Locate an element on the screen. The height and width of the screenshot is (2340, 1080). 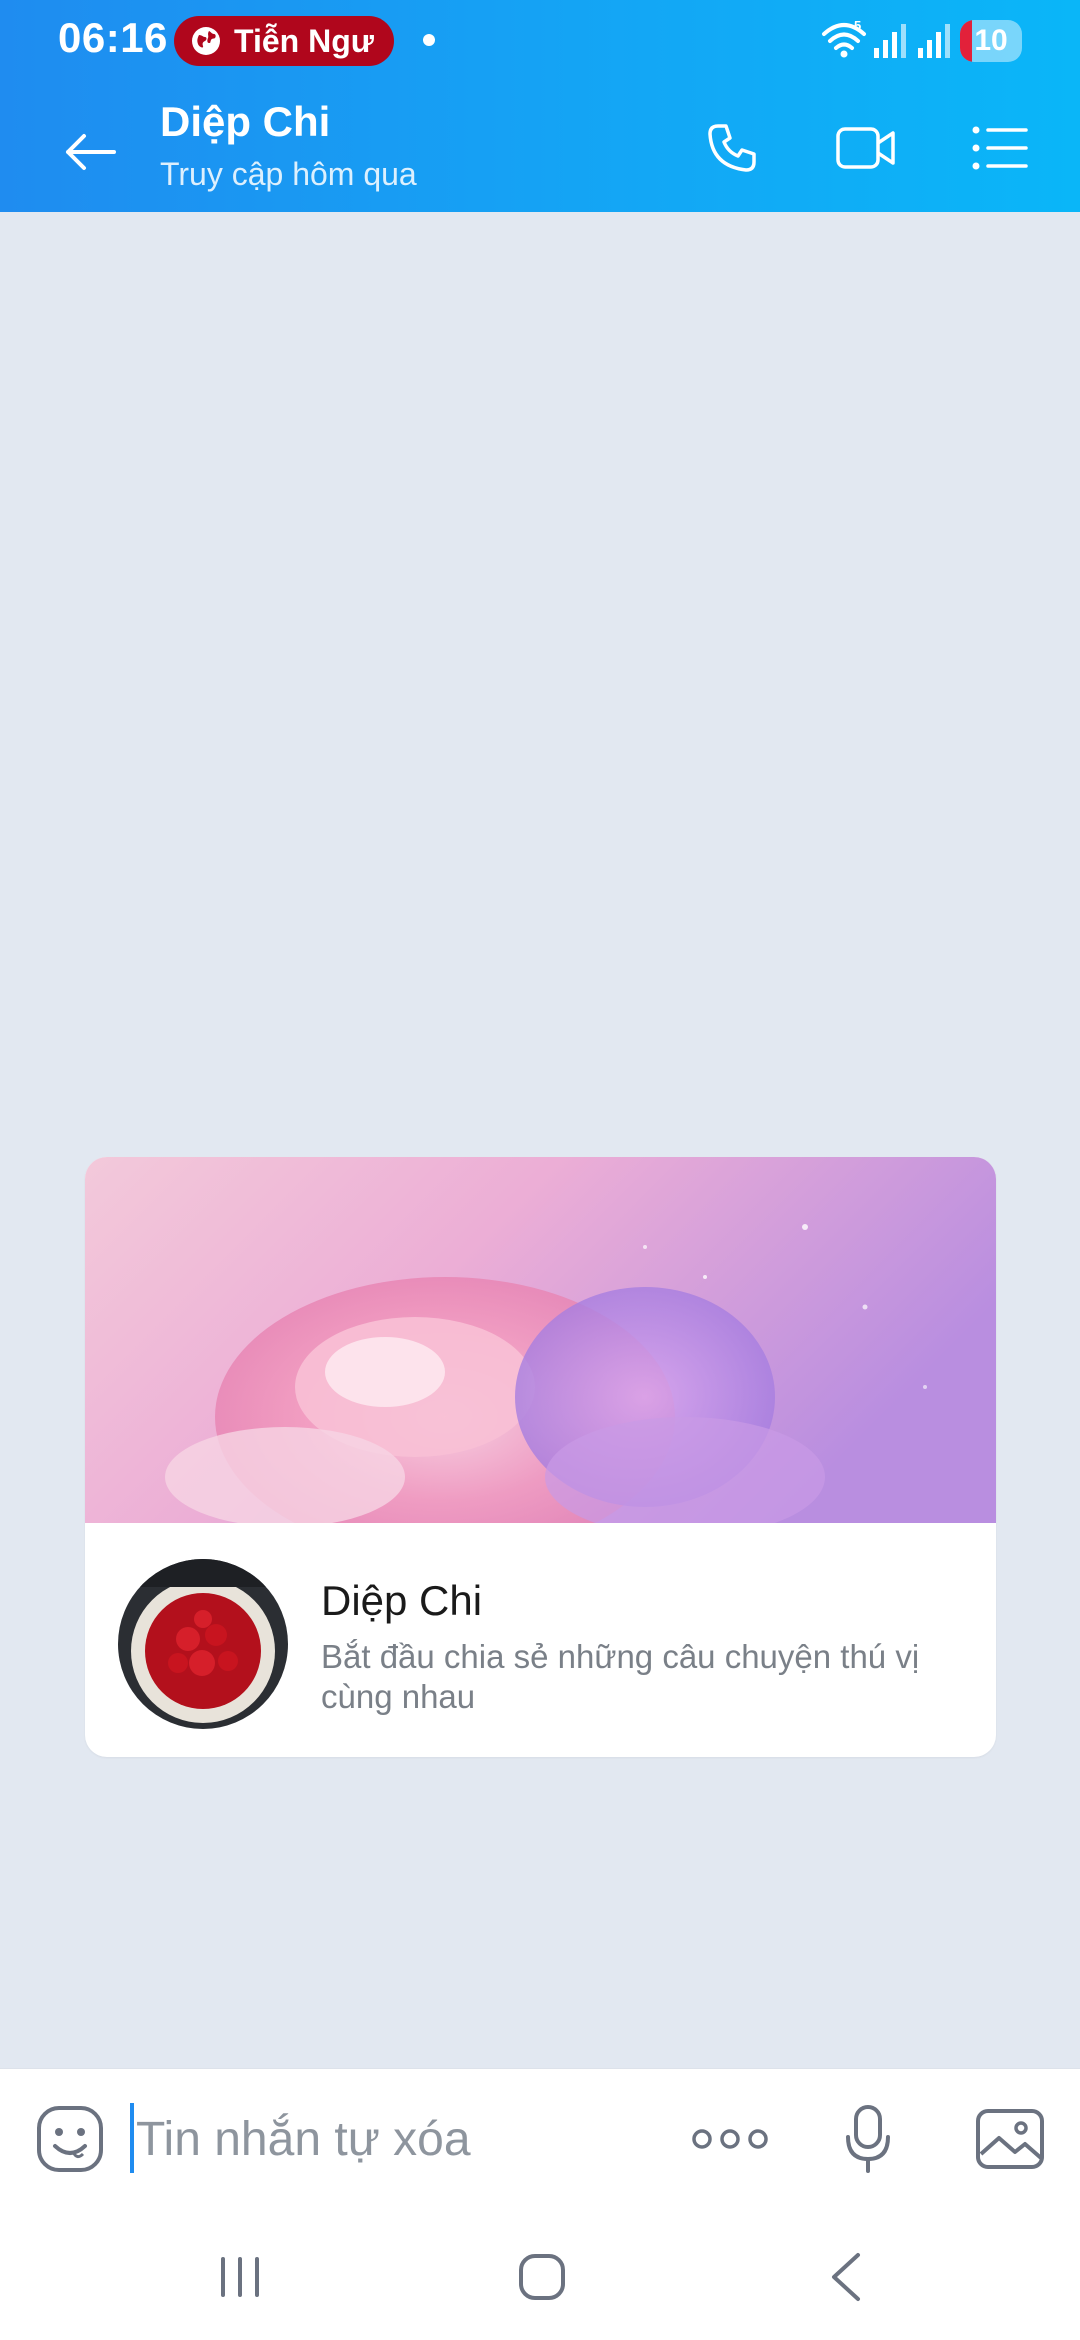
avatar is located at coordinates (203, 1644).